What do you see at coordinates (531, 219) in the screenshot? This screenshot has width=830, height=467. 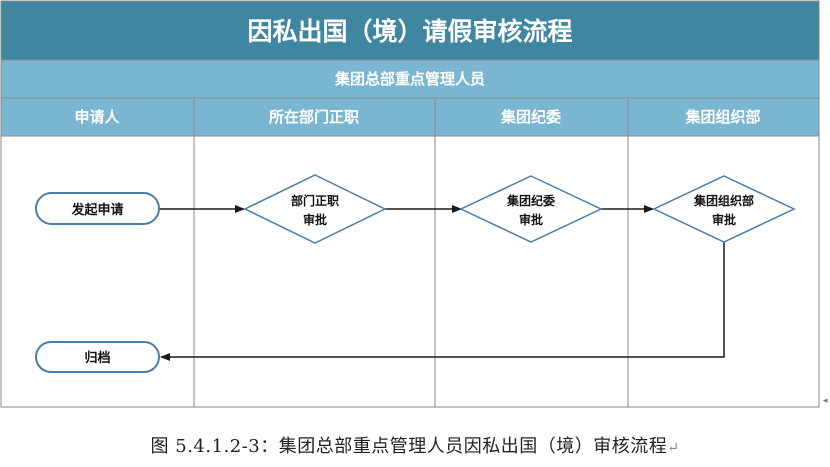 I see `discipline-approval-label-line2: 审批` at bounding box center [531, 219].